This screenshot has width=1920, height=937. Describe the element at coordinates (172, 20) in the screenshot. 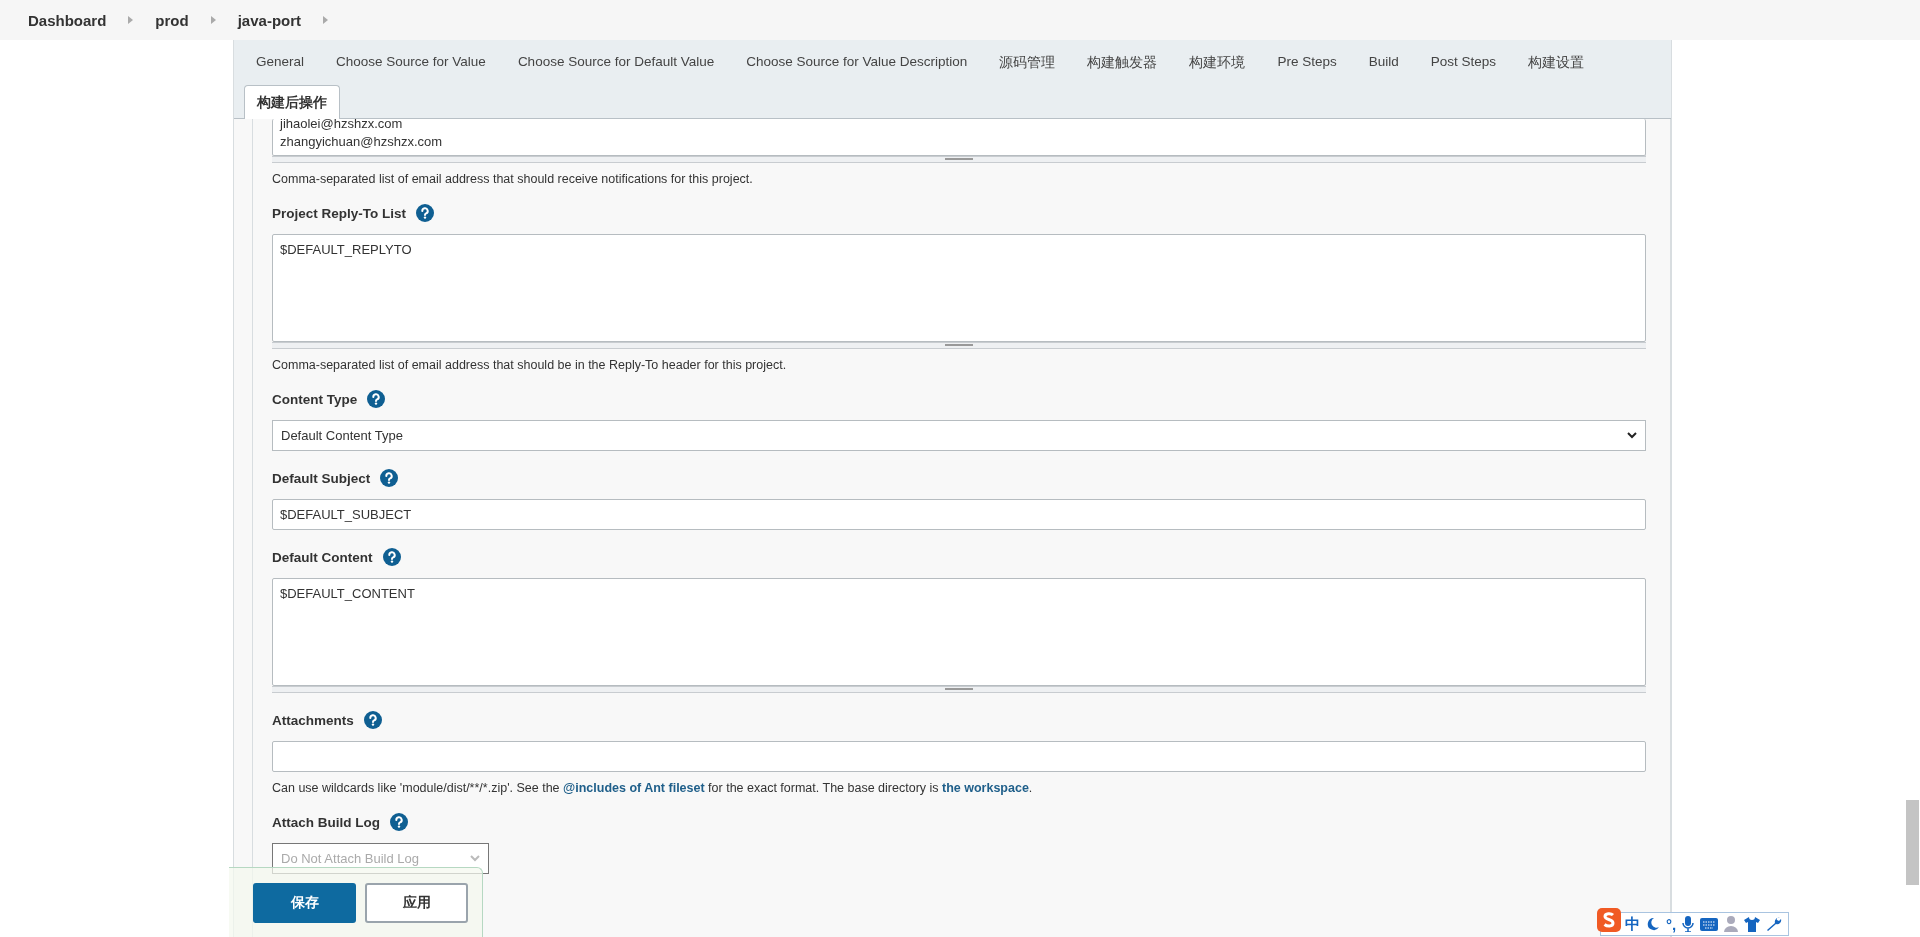

I see `breadcrumb-link: prod` at that location.